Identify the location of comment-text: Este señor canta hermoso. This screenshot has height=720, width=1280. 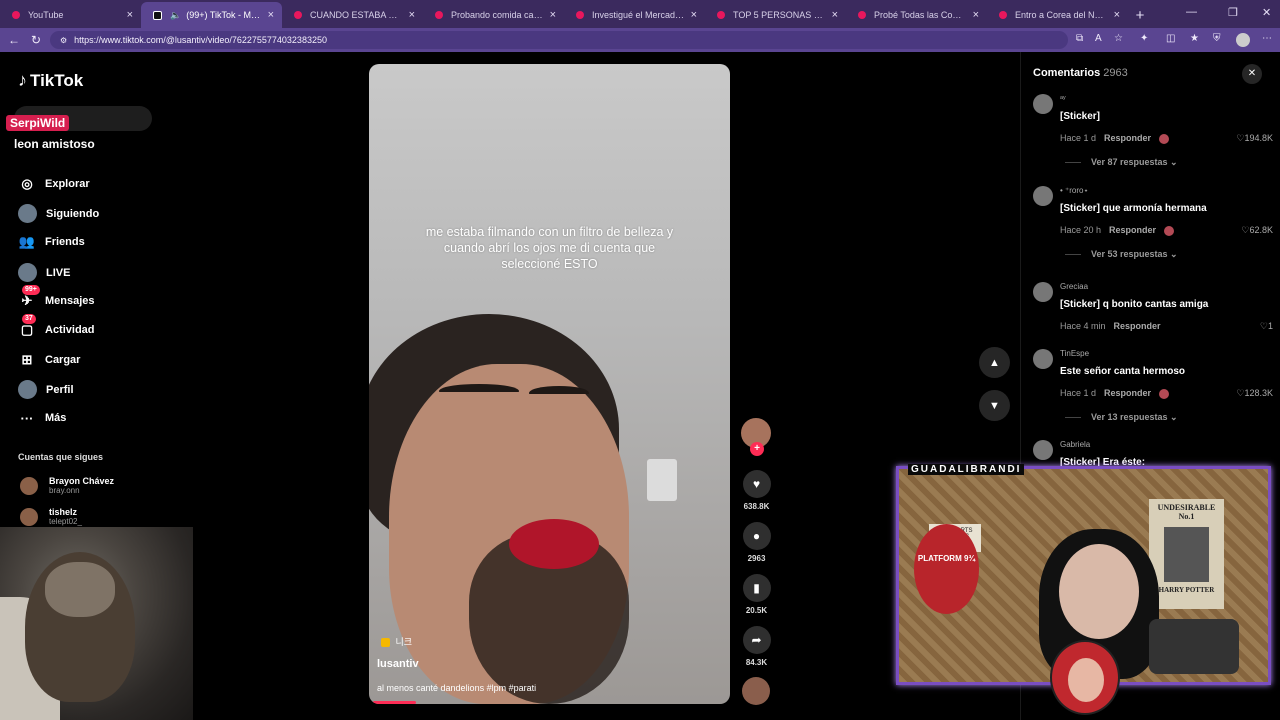
(1123, 371).